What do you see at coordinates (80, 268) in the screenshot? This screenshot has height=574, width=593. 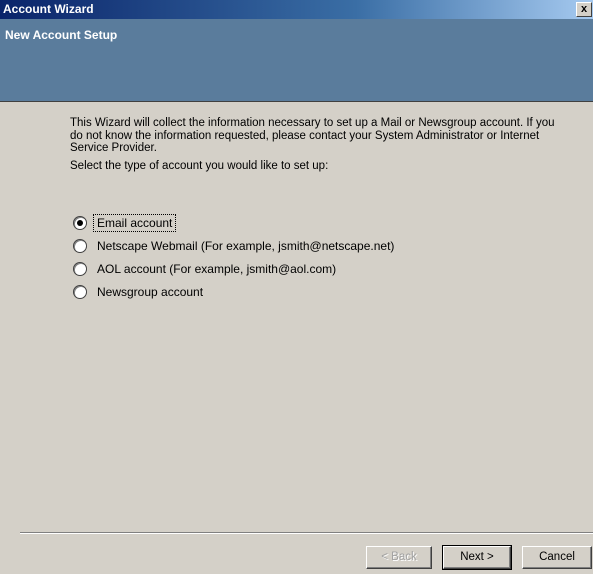 I see `aol-account-radio` at bounding box center [80, 268].